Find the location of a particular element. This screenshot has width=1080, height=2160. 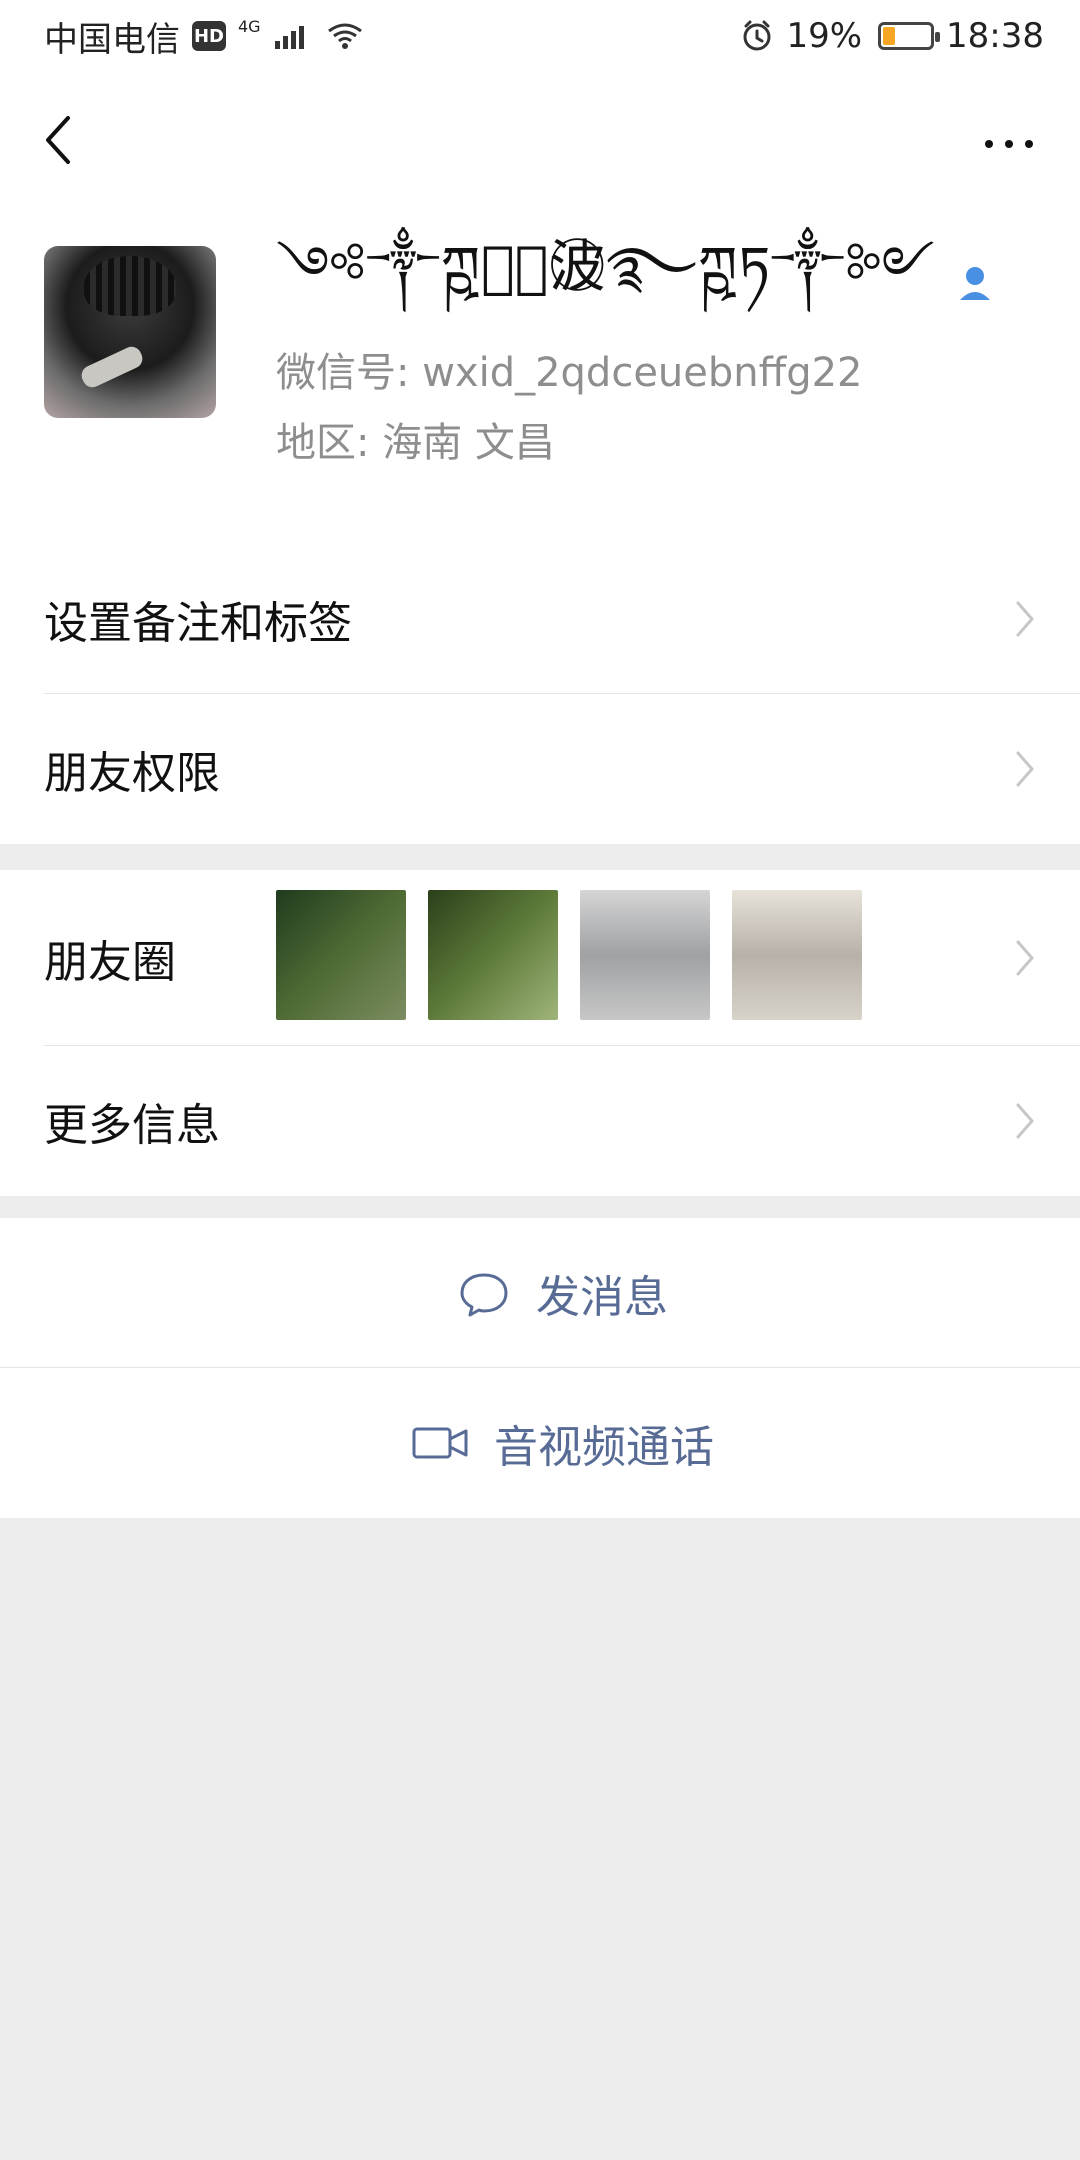

actions-section: 发消息 音视频通话 is located at coordinates (540, 1368).